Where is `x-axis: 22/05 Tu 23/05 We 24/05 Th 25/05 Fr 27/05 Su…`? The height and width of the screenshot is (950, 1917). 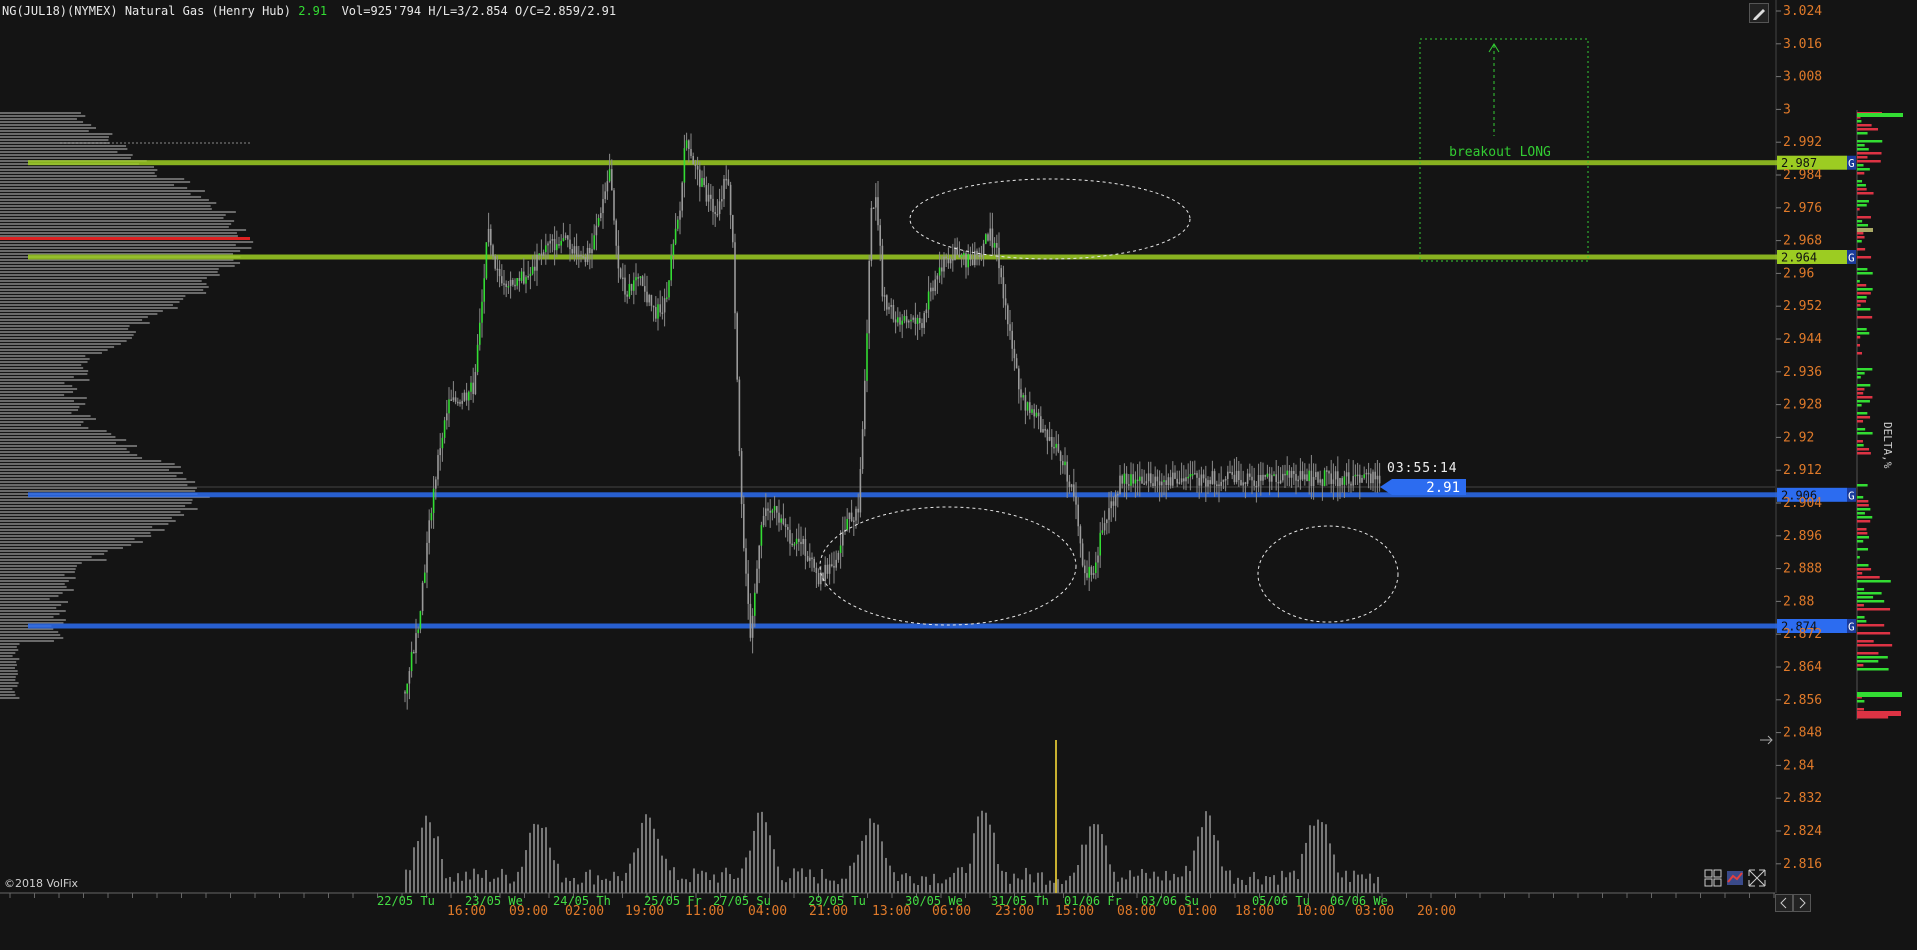
x-axis: 22/05 Tu 23/05 We 24/05 Th 25/05 Fr 27/05 Su… is located at coordinates (916, 906).